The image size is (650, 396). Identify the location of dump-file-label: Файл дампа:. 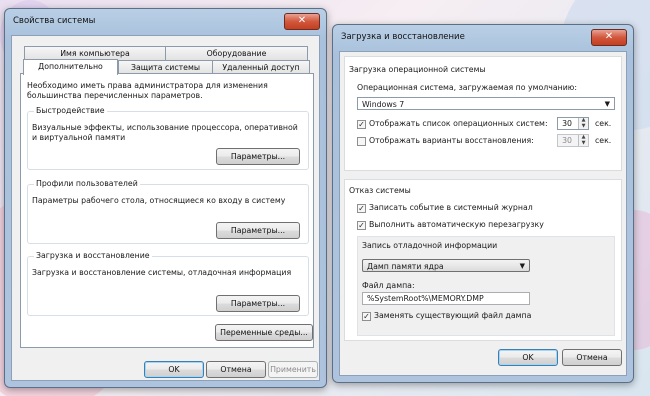
(388, 285).